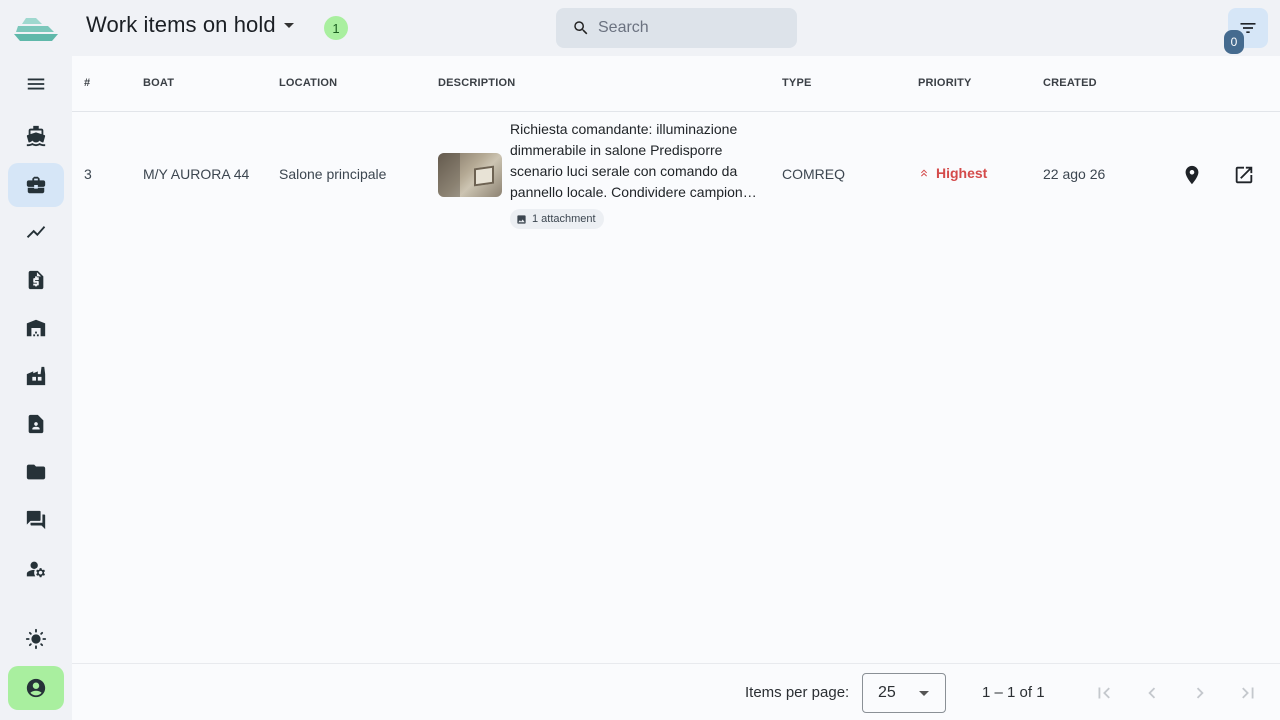 This screenshot has height=720, width=1280. I want to click on sidebar-item-documents, so click(36, 472).